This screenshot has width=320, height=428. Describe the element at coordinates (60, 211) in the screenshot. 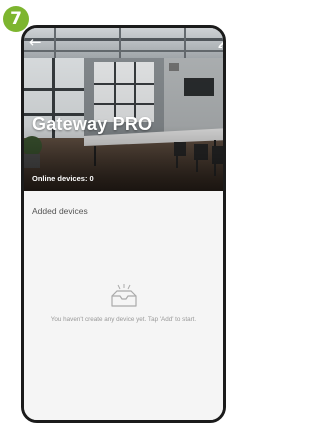

I see `added-devices-label: Added devices` at that location.